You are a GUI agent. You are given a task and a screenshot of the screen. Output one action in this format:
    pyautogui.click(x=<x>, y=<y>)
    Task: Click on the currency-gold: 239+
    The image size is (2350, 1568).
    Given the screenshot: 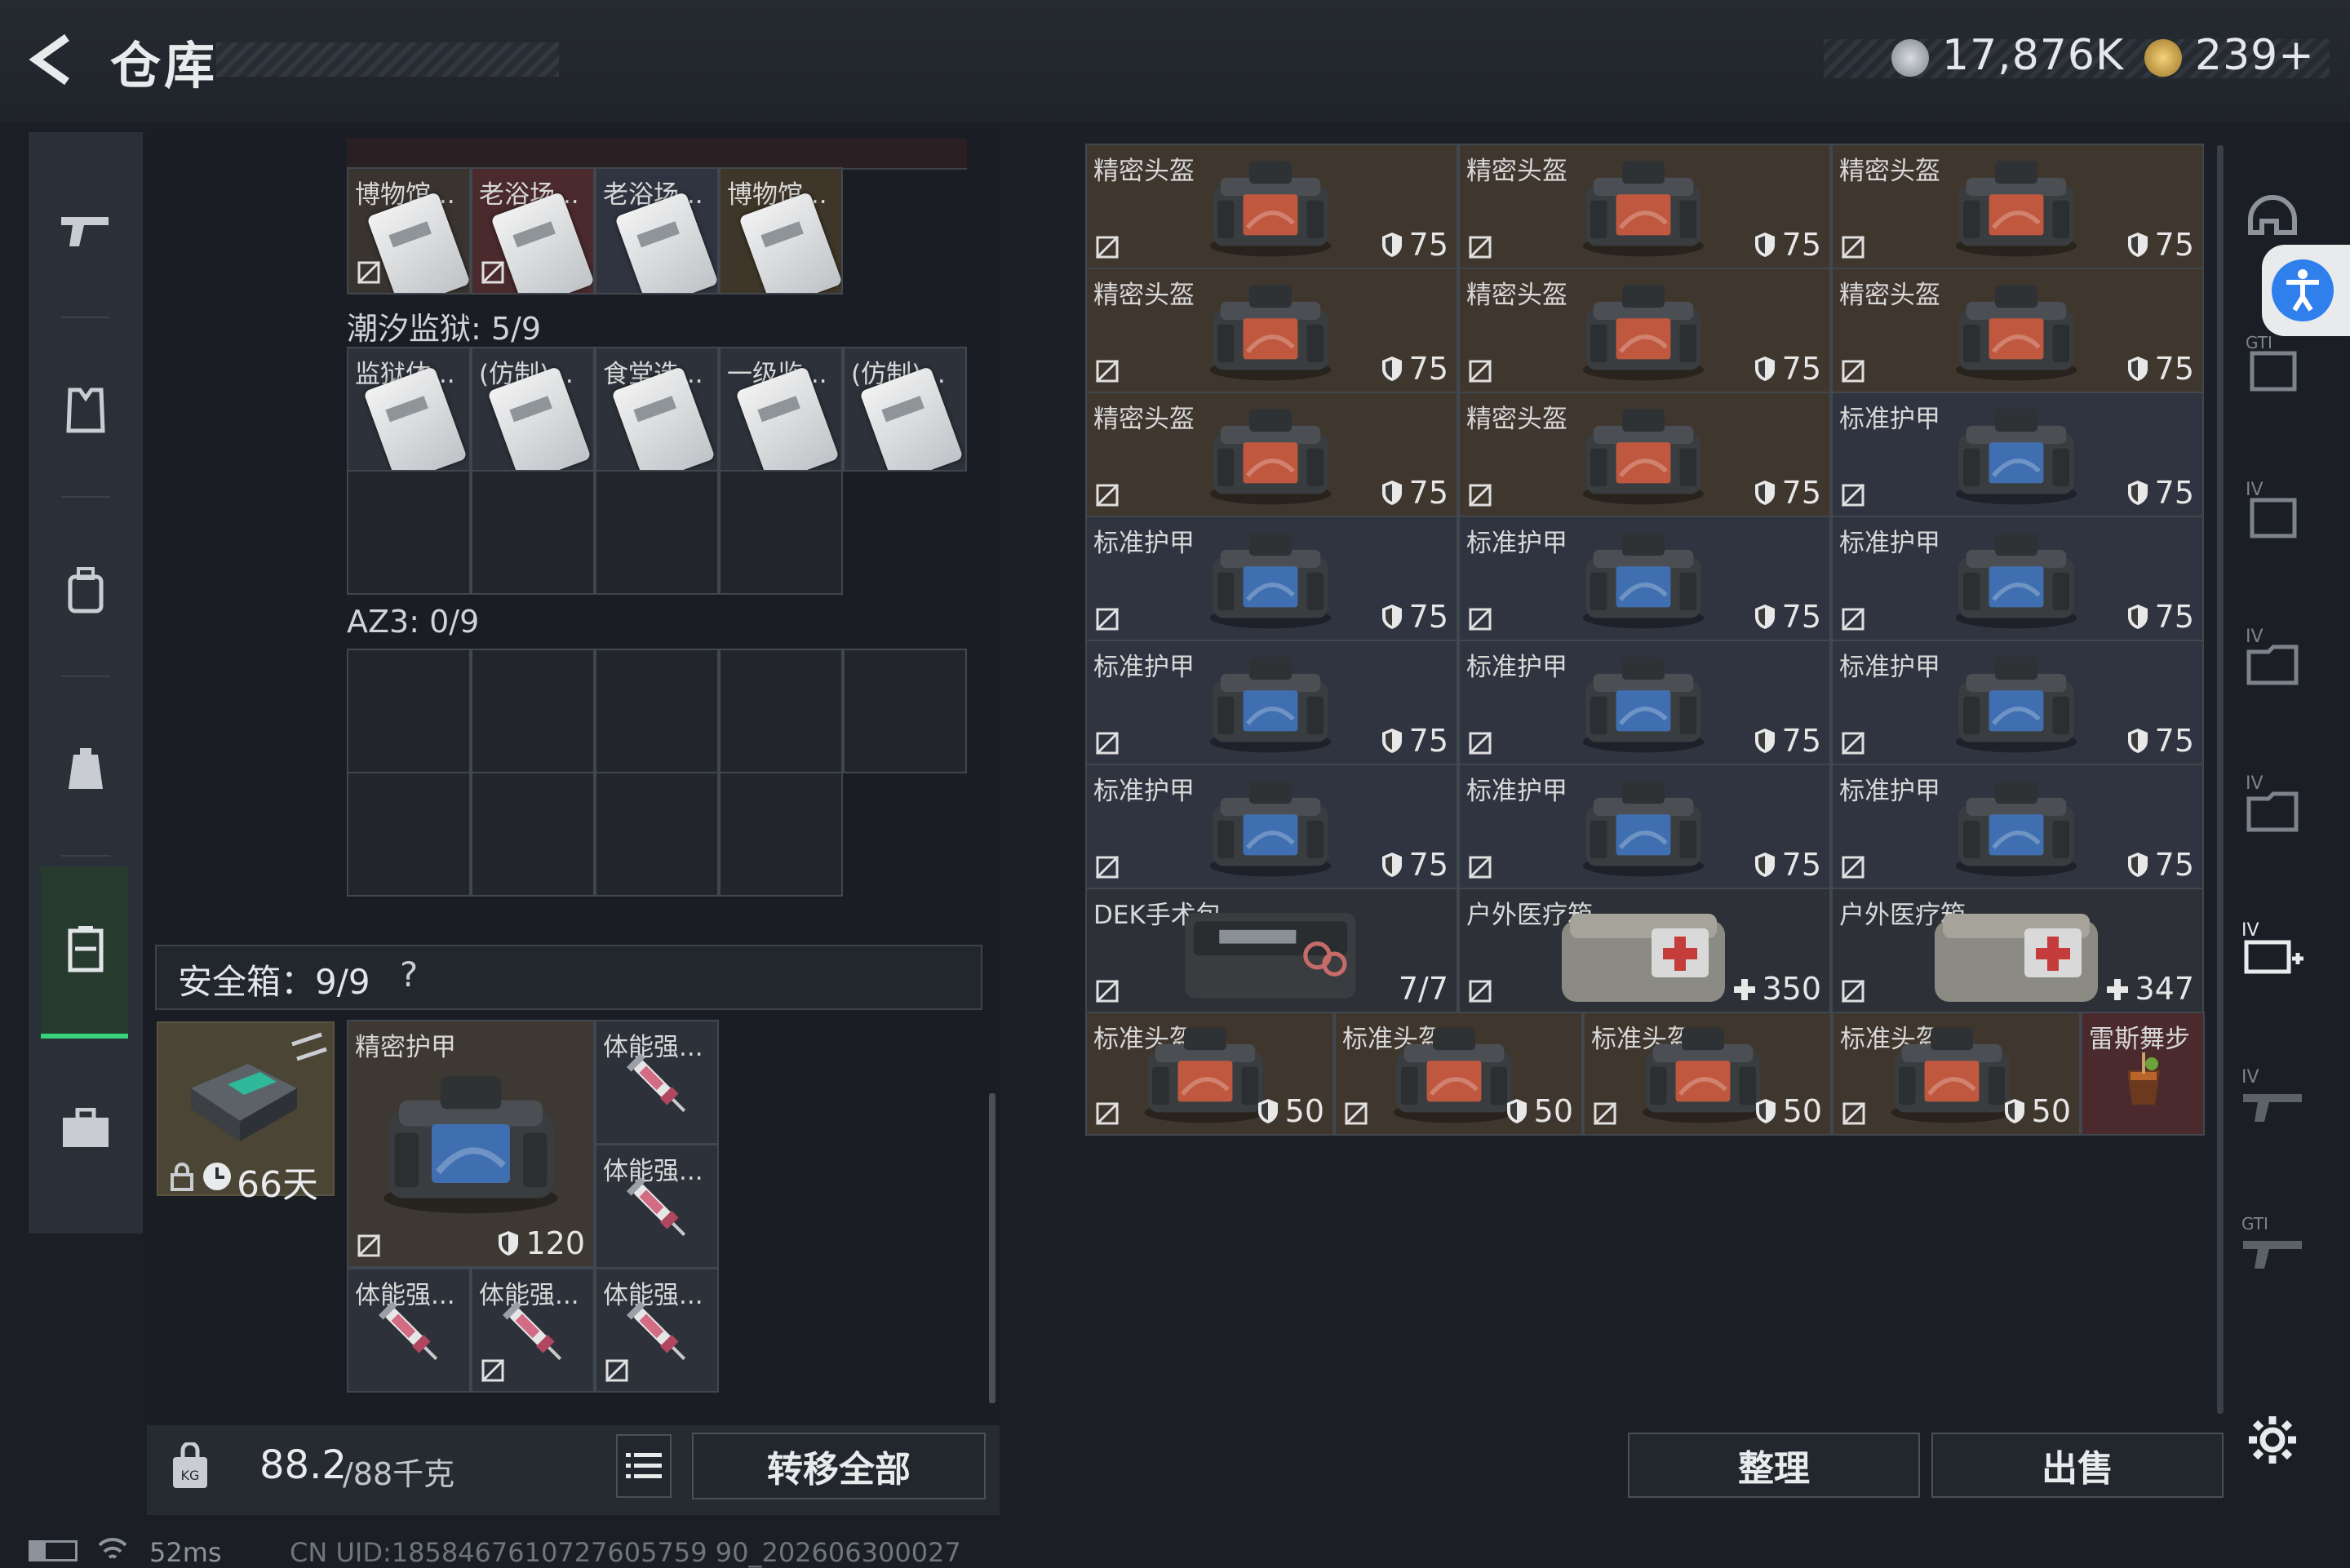 What is the action you would take?
    pyautogui.click(x=2255, y=55)
    